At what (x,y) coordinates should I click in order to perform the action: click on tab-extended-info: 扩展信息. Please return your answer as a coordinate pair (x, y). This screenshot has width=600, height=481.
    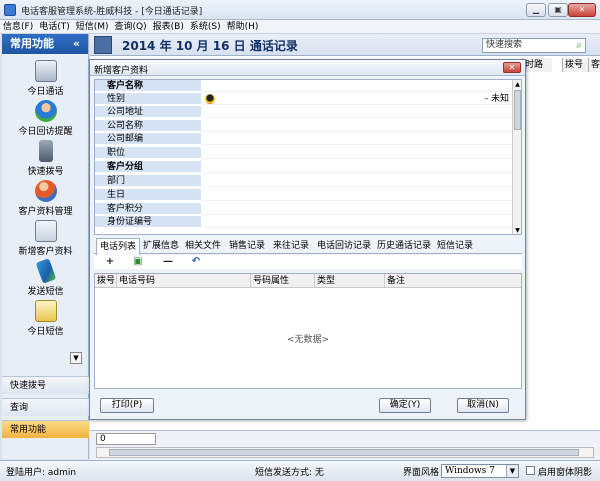
    Looking at the image, I should click on (161, 246).